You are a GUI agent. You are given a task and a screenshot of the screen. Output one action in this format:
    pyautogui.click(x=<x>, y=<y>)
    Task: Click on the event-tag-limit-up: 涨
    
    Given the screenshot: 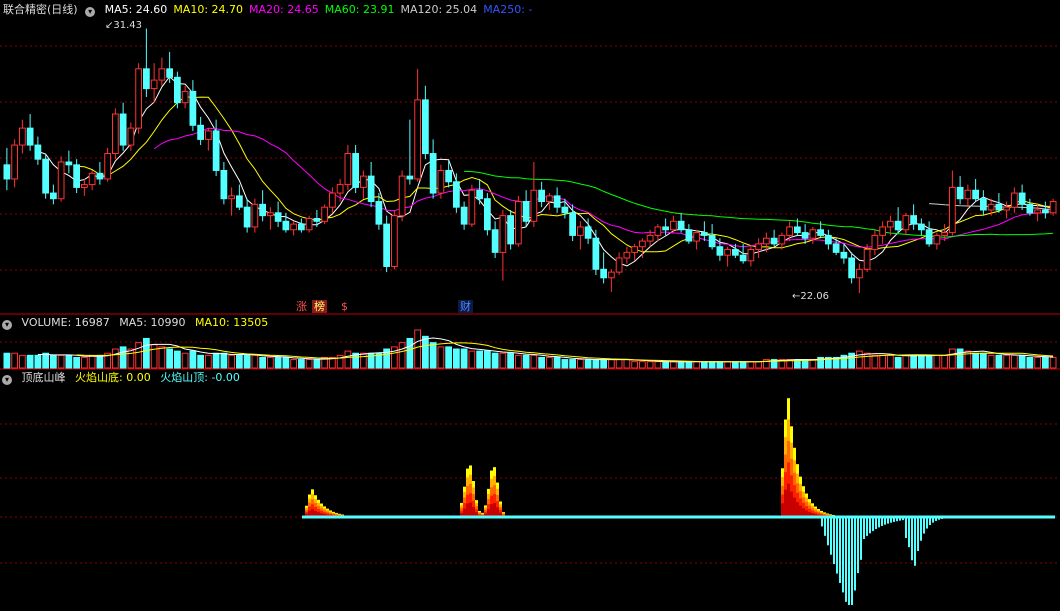 What is the action you would take?
    pyautogui.click(x=301, y=306)
    